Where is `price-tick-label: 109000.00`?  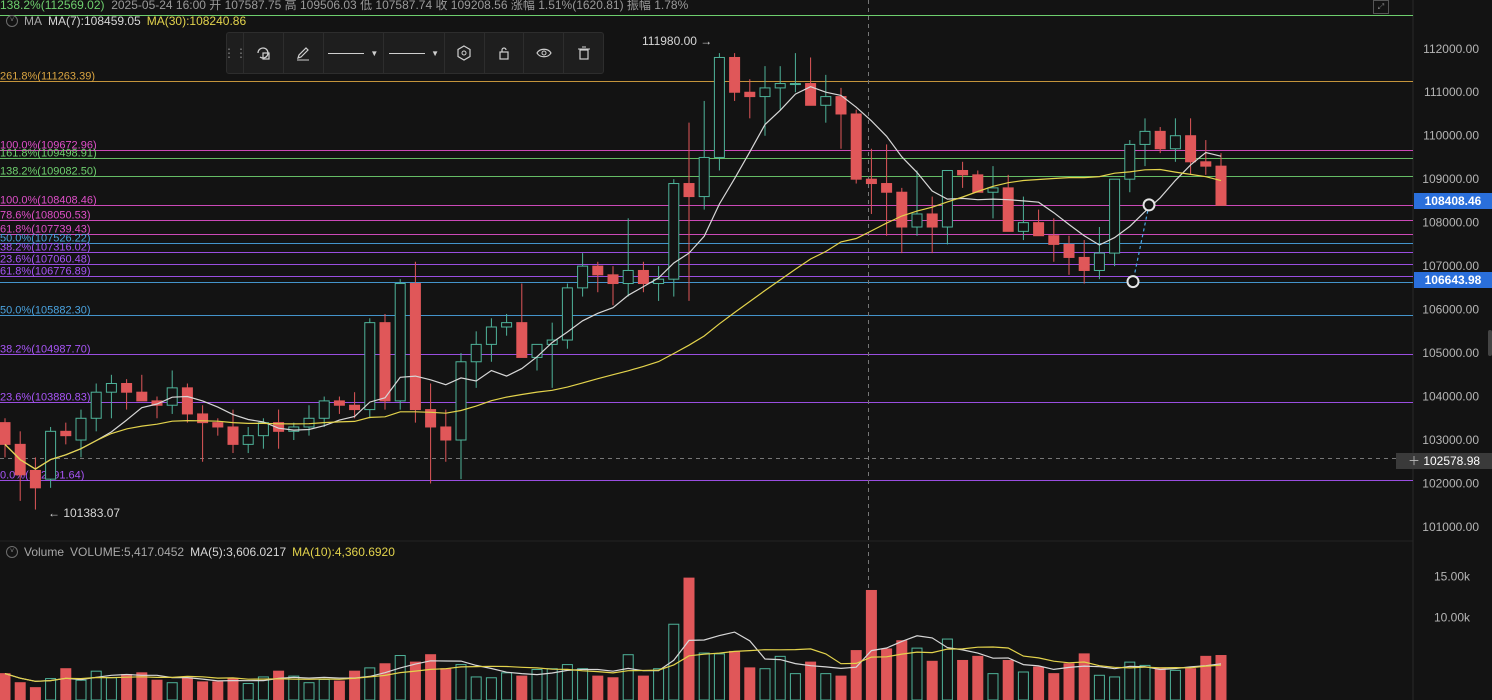
price-tick-label: 109000.00 is located at coordinates (1450, 179).